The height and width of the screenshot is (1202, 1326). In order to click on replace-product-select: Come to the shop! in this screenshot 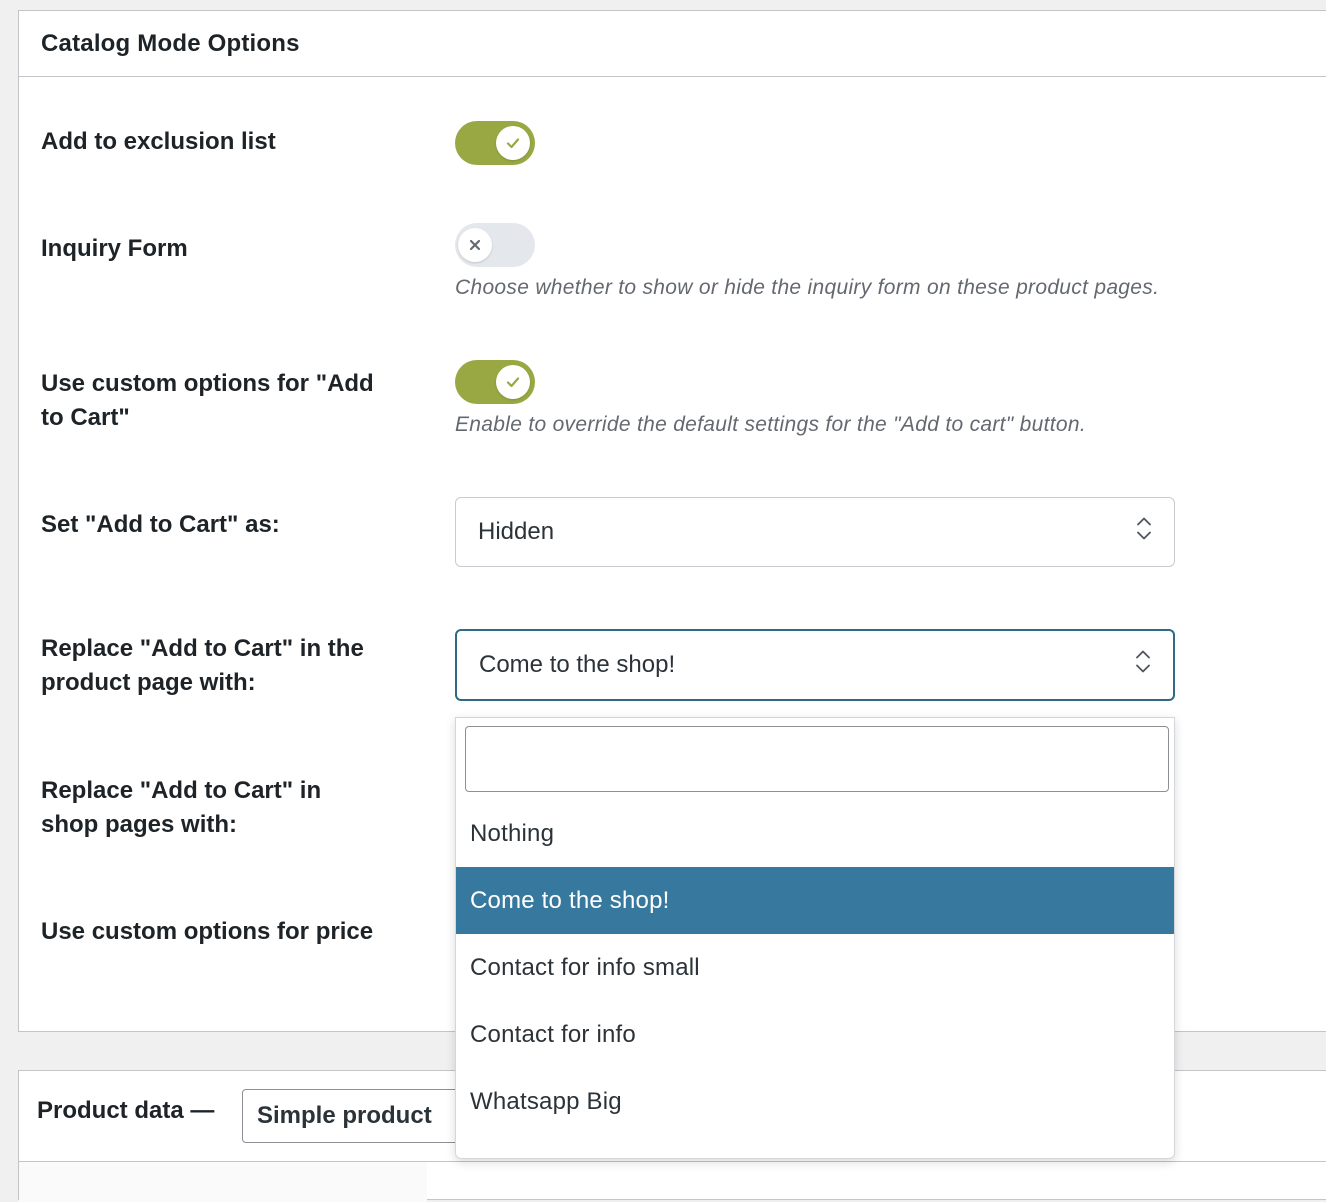, I will do `click(815, 665)`.